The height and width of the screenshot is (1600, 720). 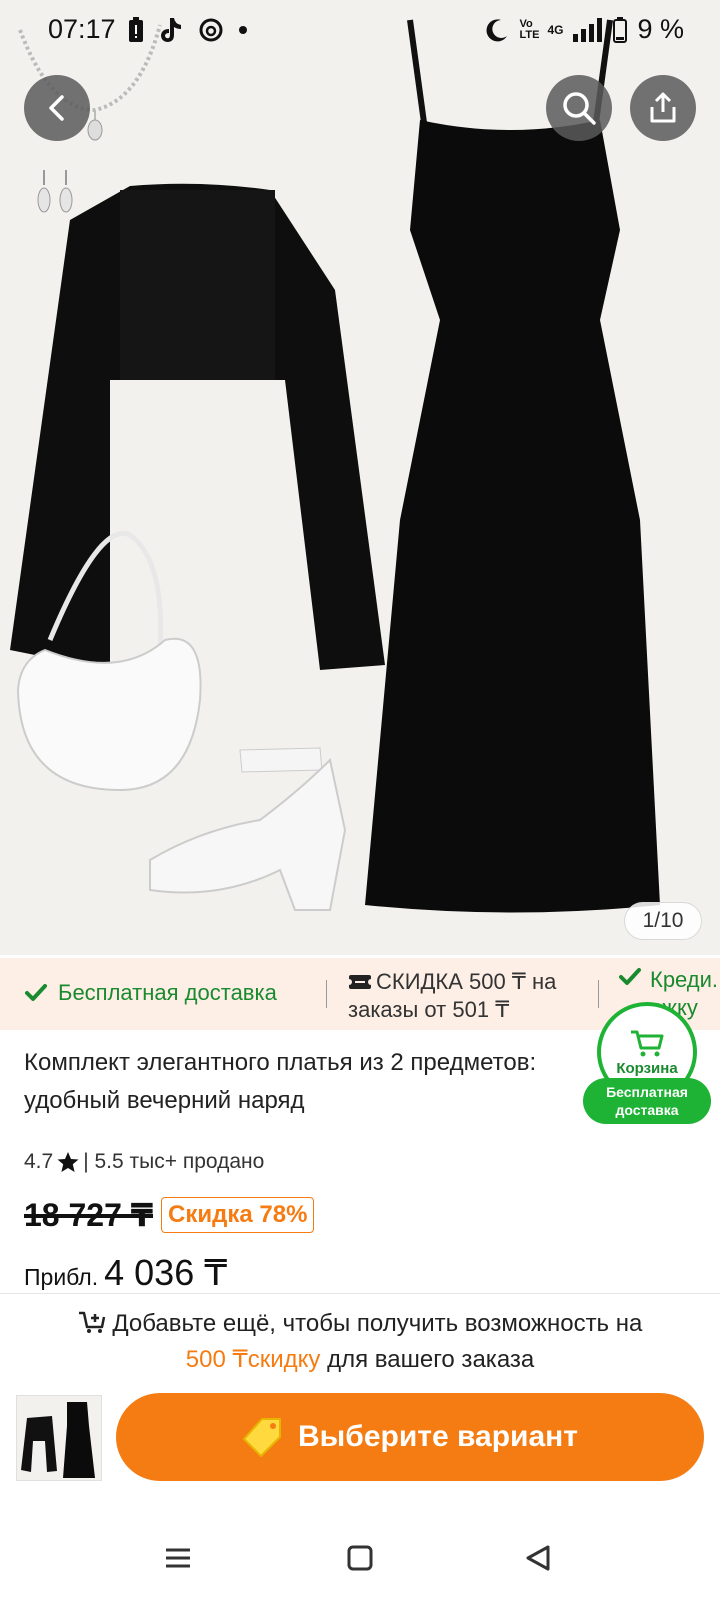 What do you see at coordinates (167, 992) in the screenshot?
I see `free-shipping-label: Бесплатная доставка` at bounding box center [167, 992].